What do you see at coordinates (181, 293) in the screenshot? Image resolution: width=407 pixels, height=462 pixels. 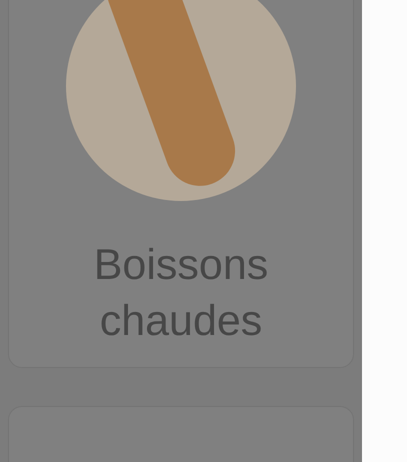 I see `card-title: Boissons chaudes` at bounding box center [181, 293].